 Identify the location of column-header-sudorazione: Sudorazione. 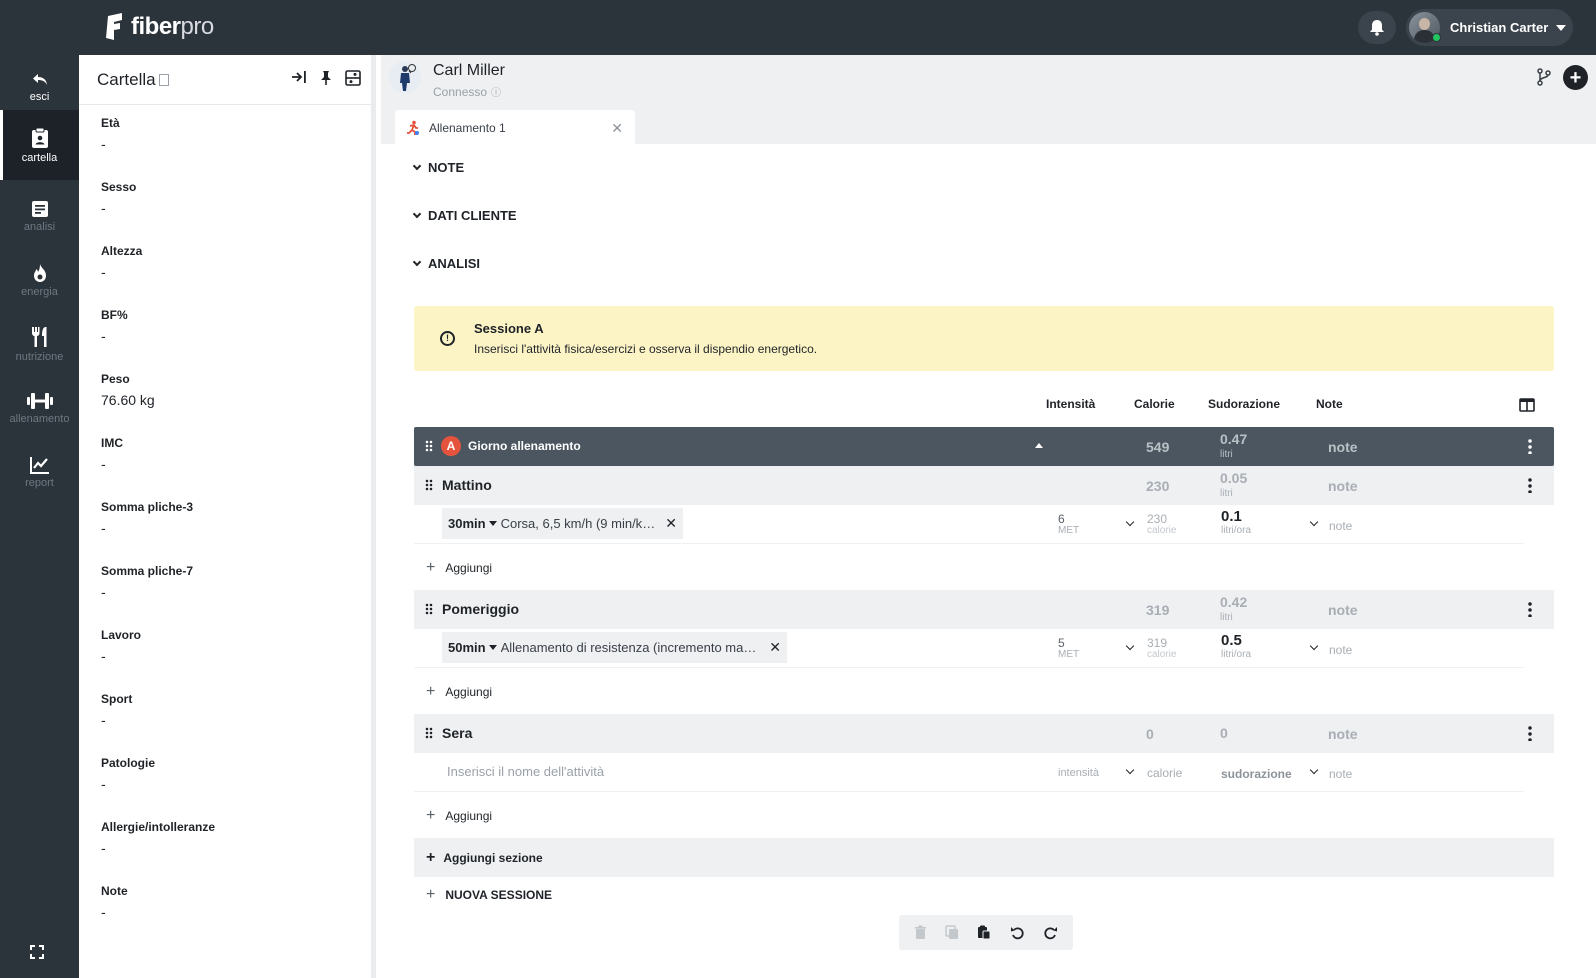
(1244, 404).